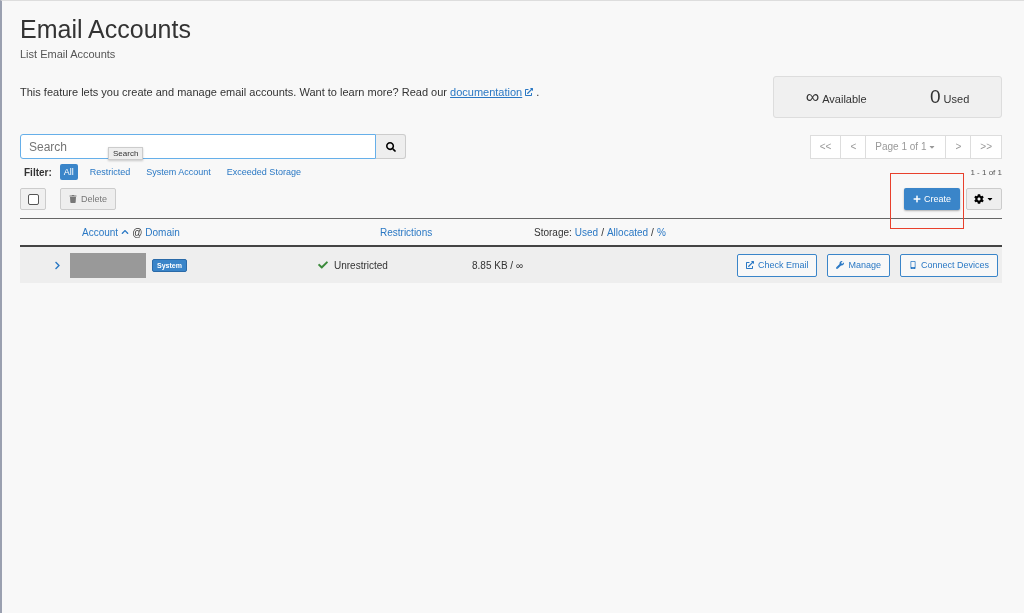 The image size is (1024, 613). What do you see at coordinates (906, 146) in the screenshot?
I see `page-select: Page 1 of 1` at bounding box center [906, 146].